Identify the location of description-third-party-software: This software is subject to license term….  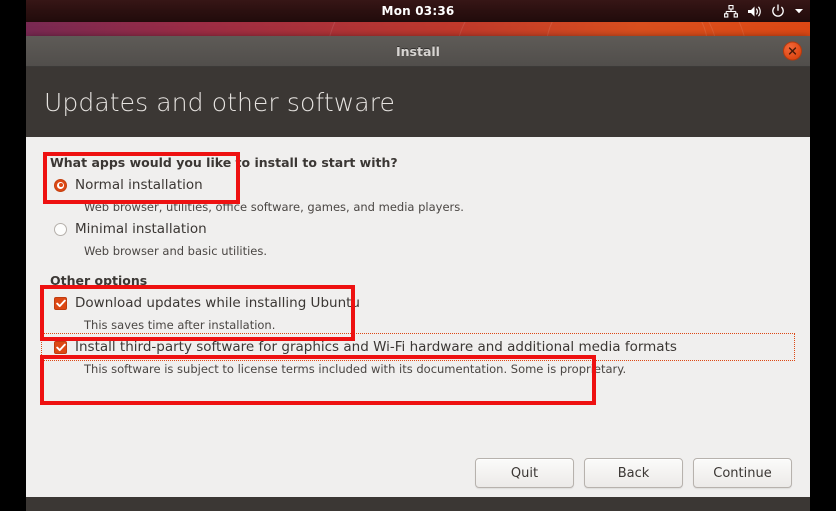
(355, 369).